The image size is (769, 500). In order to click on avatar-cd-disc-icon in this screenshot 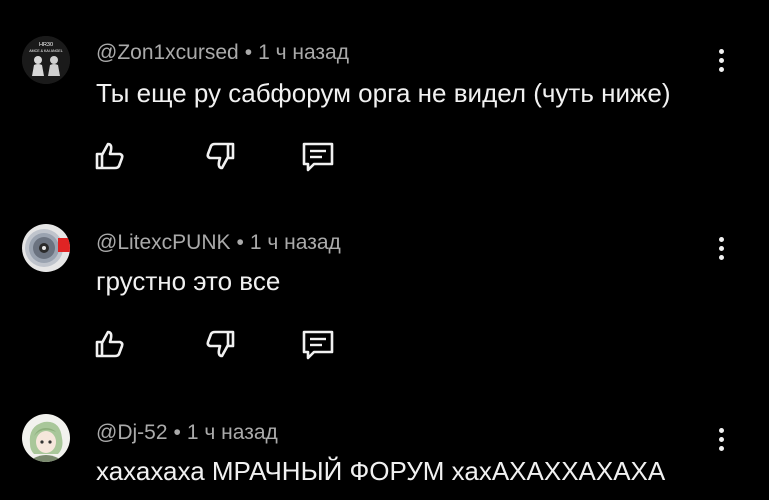, I will do `click(46, 248)`.